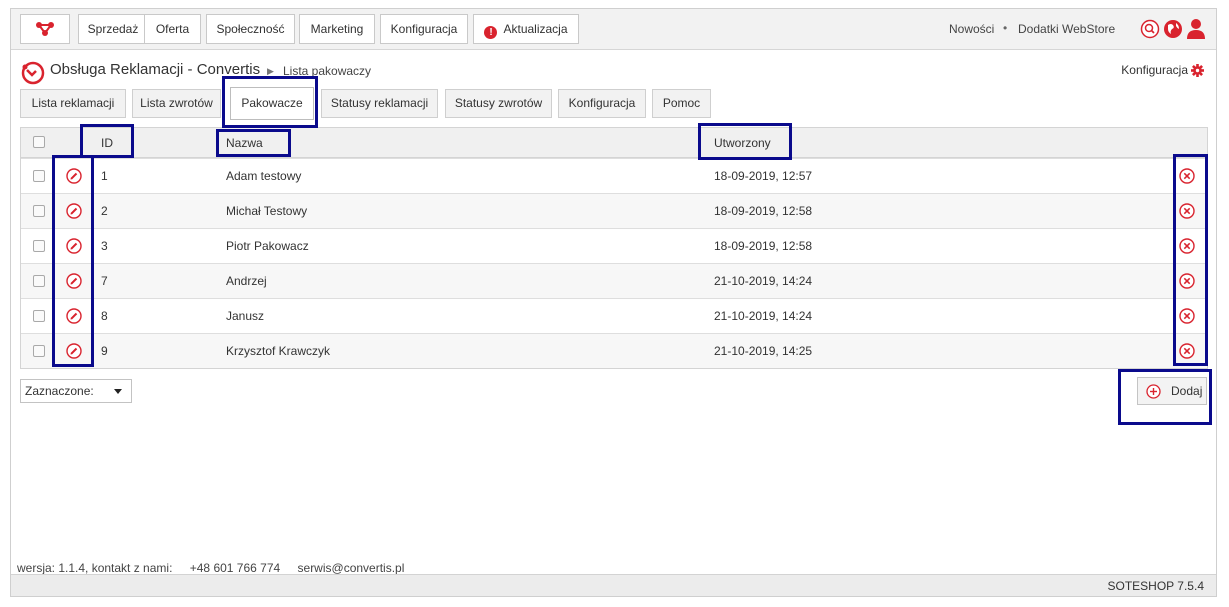 The height and width of the screenshot is (607, 1229). What do you see at coordinates (337, 29) in the screenshot?
I see `nav-marketing: Marketing` at bounding box center [337, 29].